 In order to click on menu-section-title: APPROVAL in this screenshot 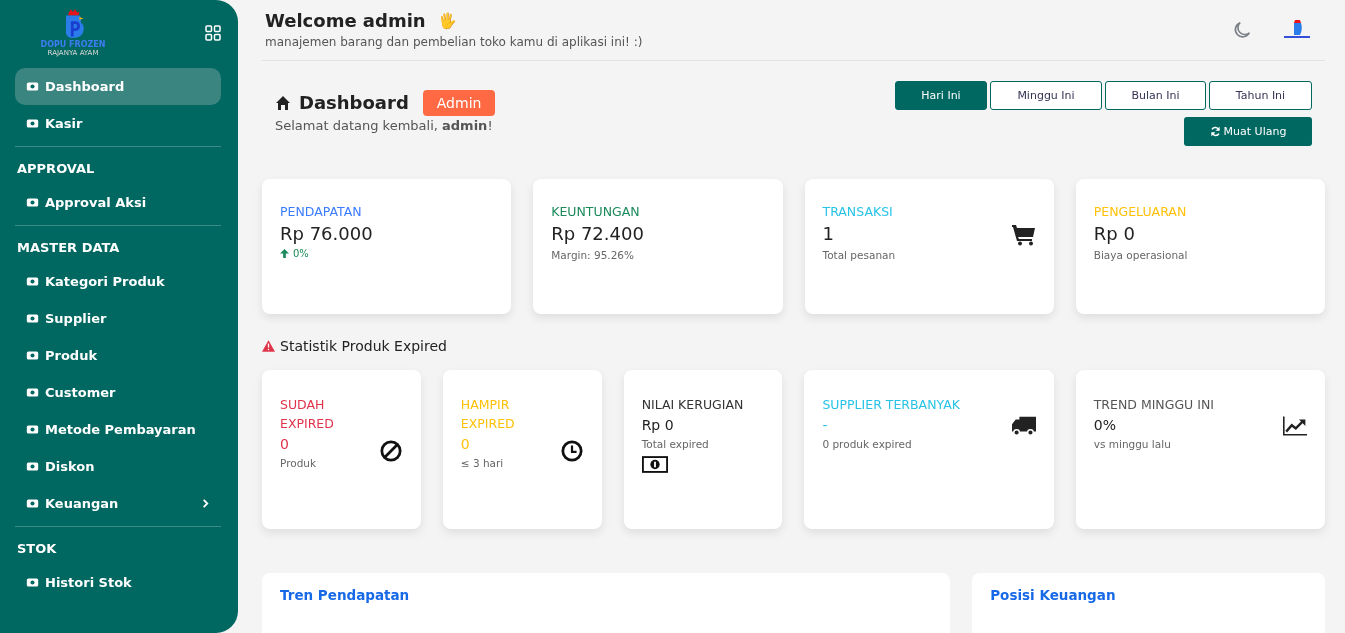, I will do `click(56, 169)`.